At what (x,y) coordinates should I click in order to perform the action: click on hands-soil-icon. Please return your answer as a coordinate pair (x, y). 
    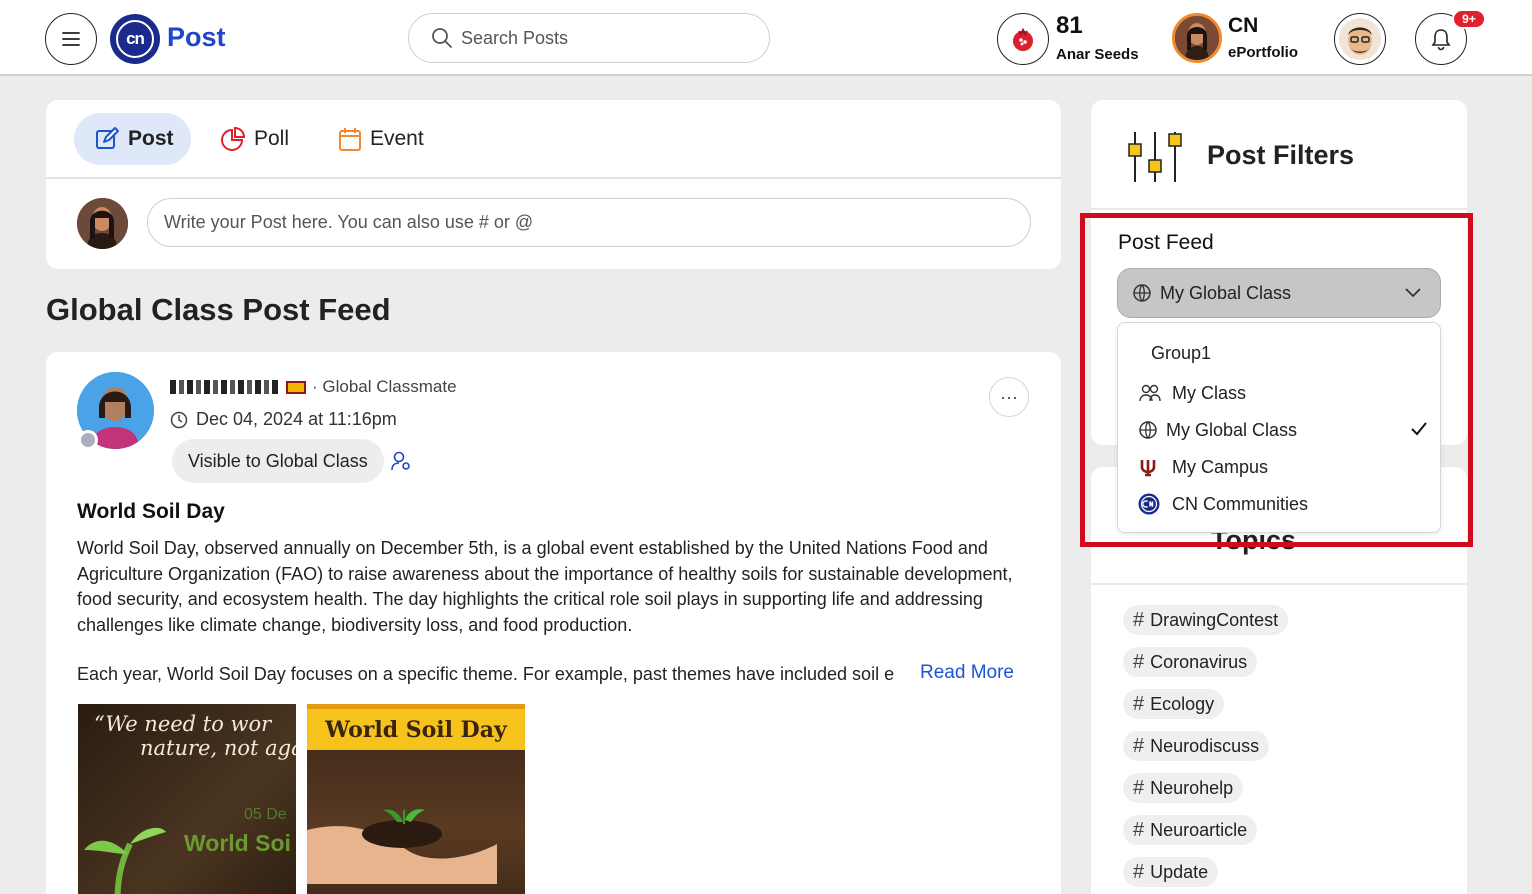
    Looking at the image, I should click on (402, 846).